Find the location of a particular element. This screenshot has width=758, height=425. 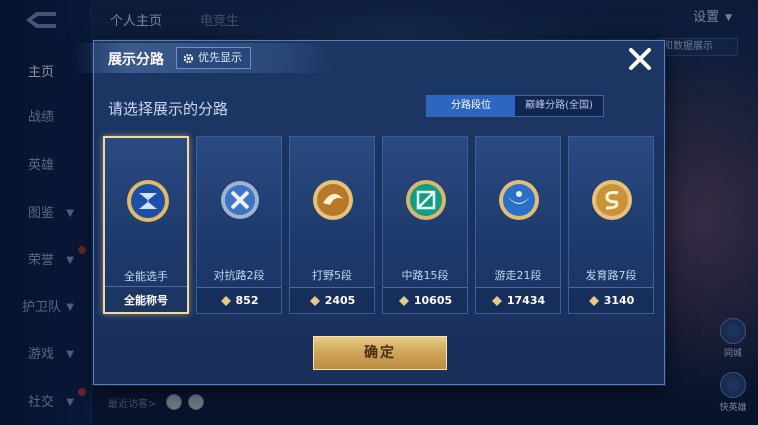

confirm-button: 确定 is located at coordinates (380, 353).